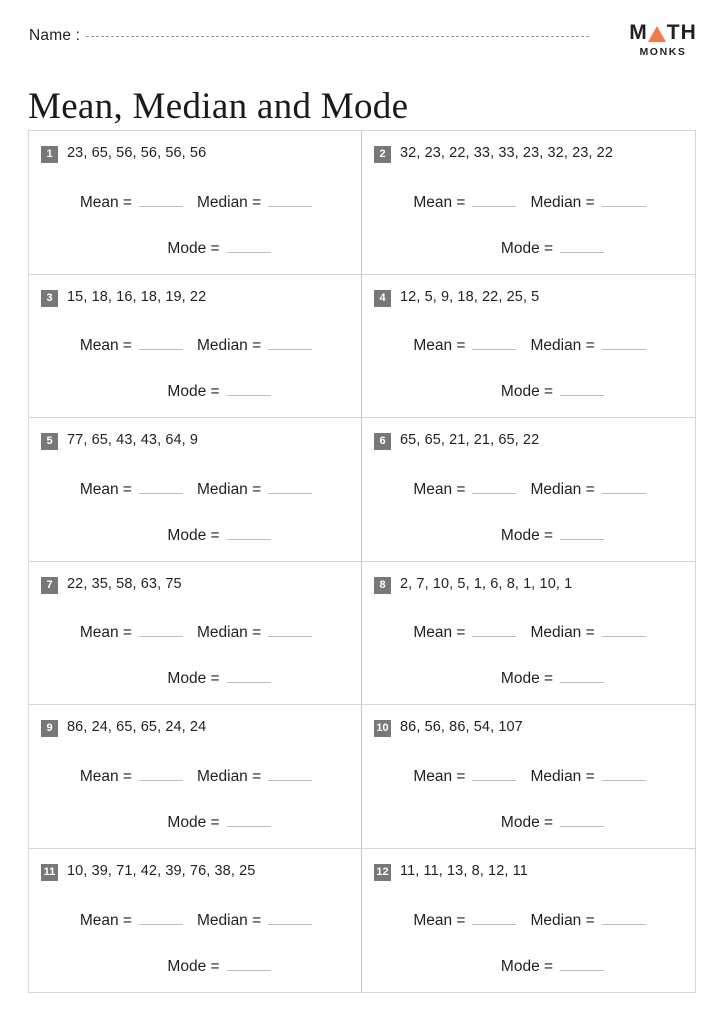 This screenshot has width=724, height=1024. I want to click on logo-text-part1: M, so click(638, 32).